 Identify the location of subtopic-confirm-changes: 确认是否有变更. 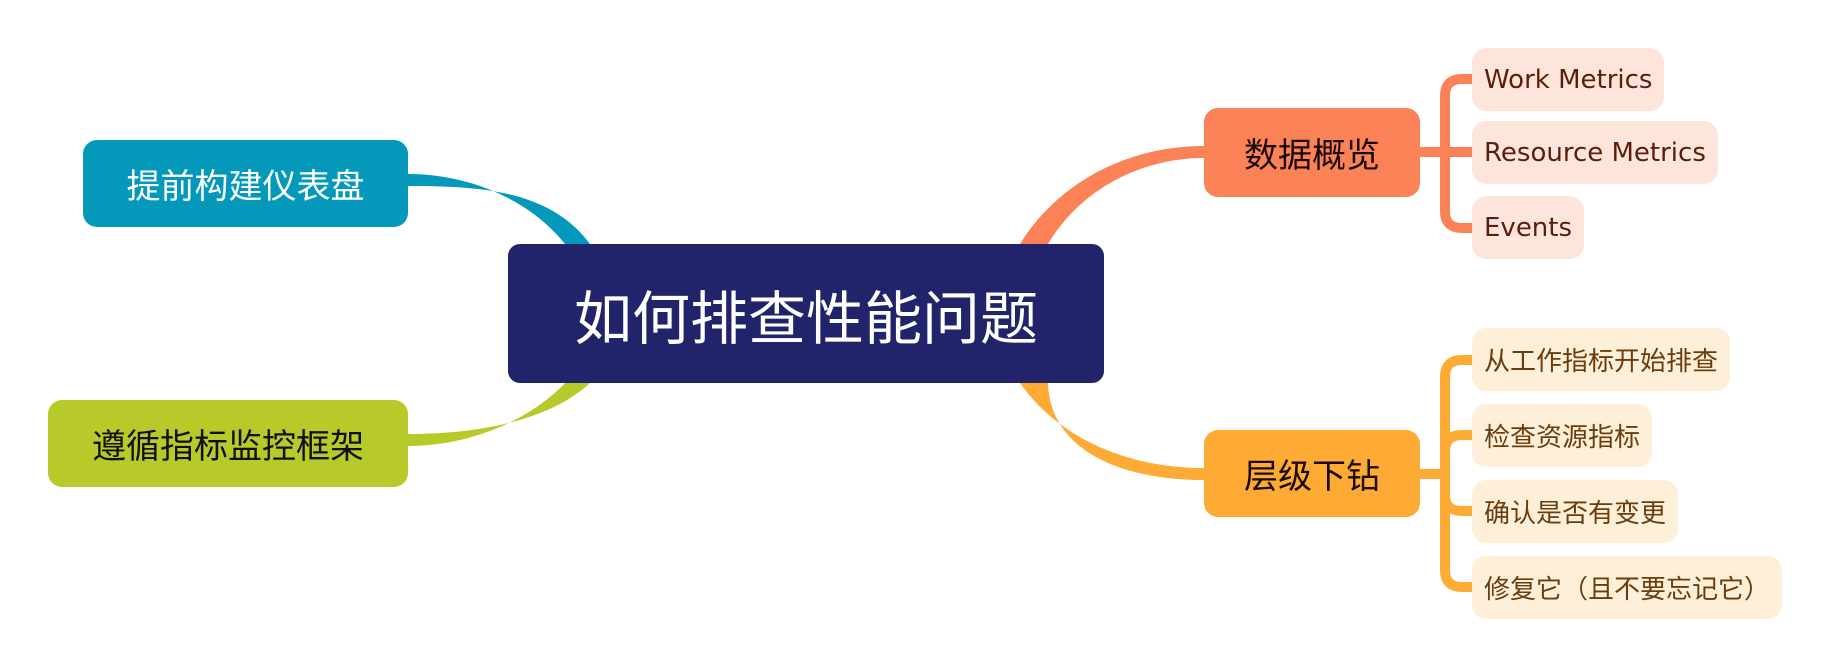
(1575, 511).